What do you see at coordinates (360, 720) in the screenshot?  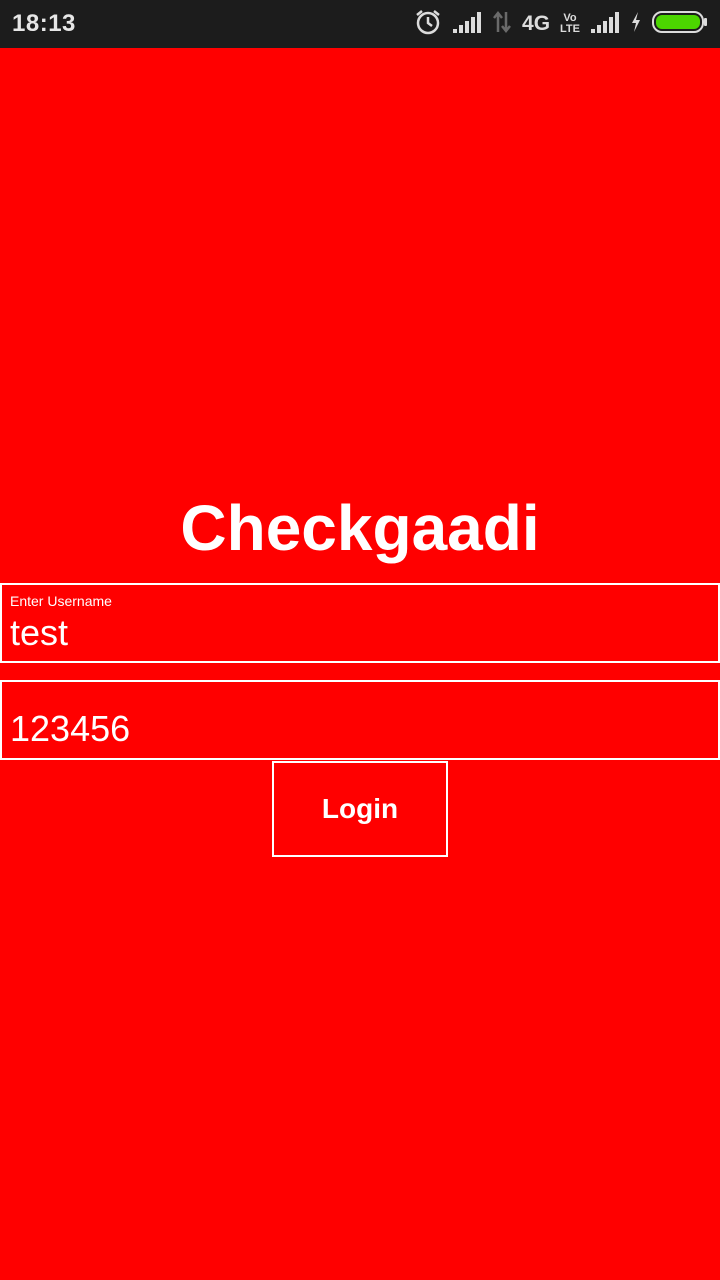 I see `password-field: 123456` at bounding box center [360, 720].